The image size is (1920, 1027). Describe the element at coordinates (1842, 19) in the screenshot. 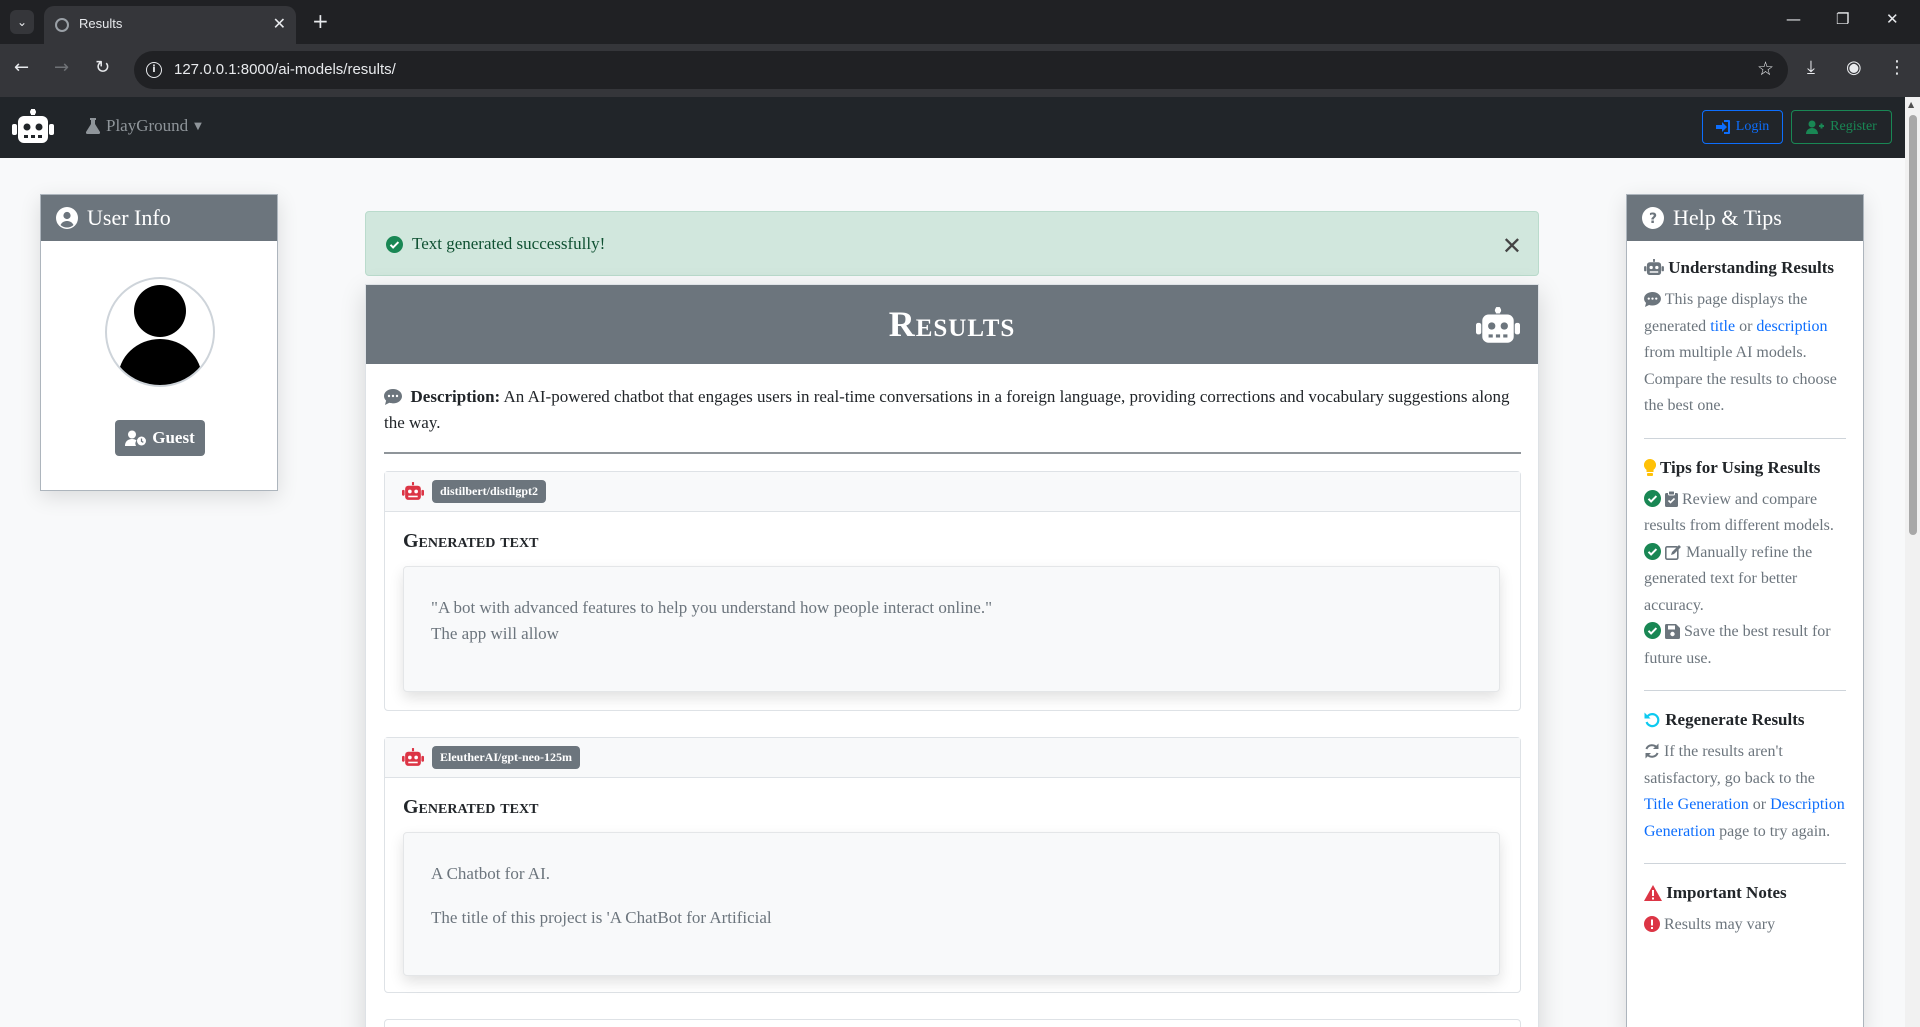

I see `restore-icon: ❐` at that location.